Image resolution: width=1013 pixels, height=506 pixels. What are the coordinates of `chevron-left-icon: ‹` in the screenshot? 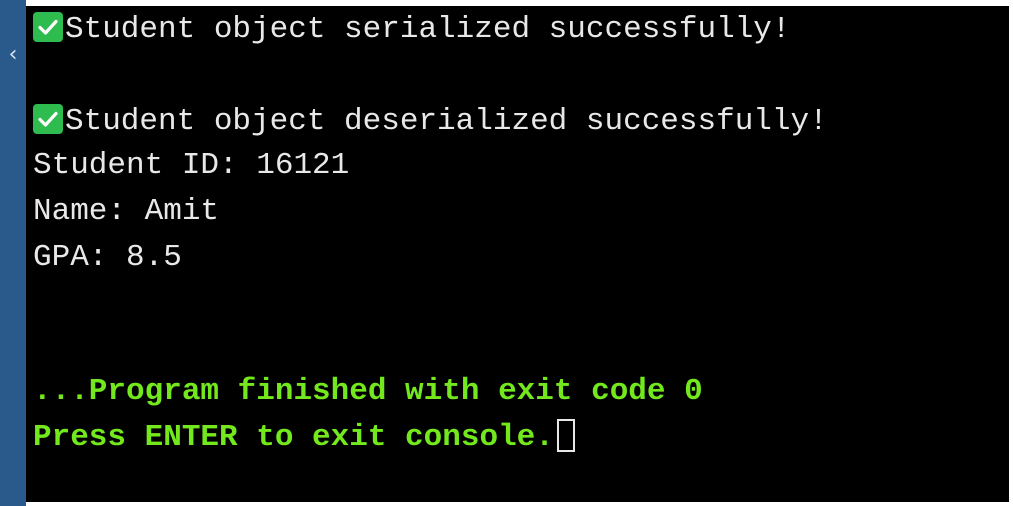 It's located at (13, 55).